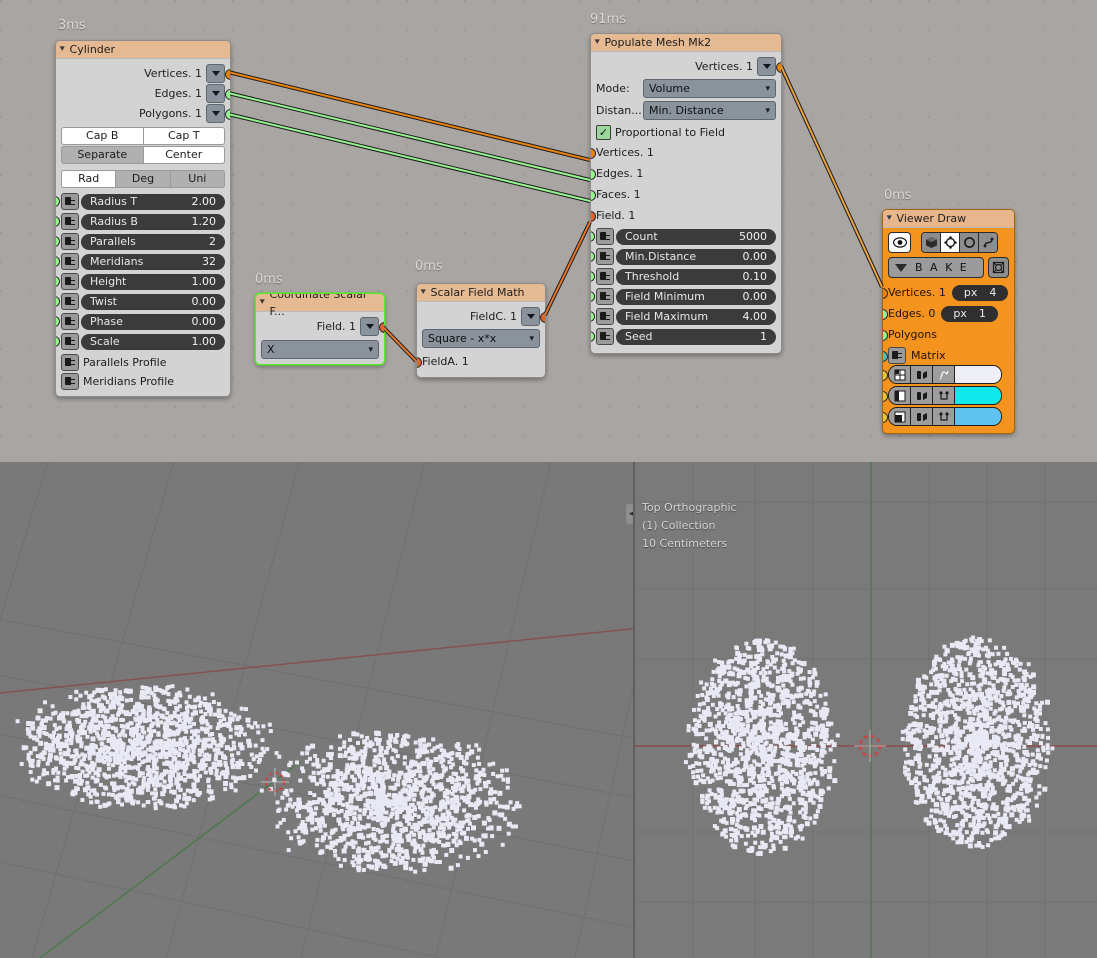 Image resolution: width=1097 pixels, height=958 pixels. I want to click on curve-profile-icon, so click(944, 374).